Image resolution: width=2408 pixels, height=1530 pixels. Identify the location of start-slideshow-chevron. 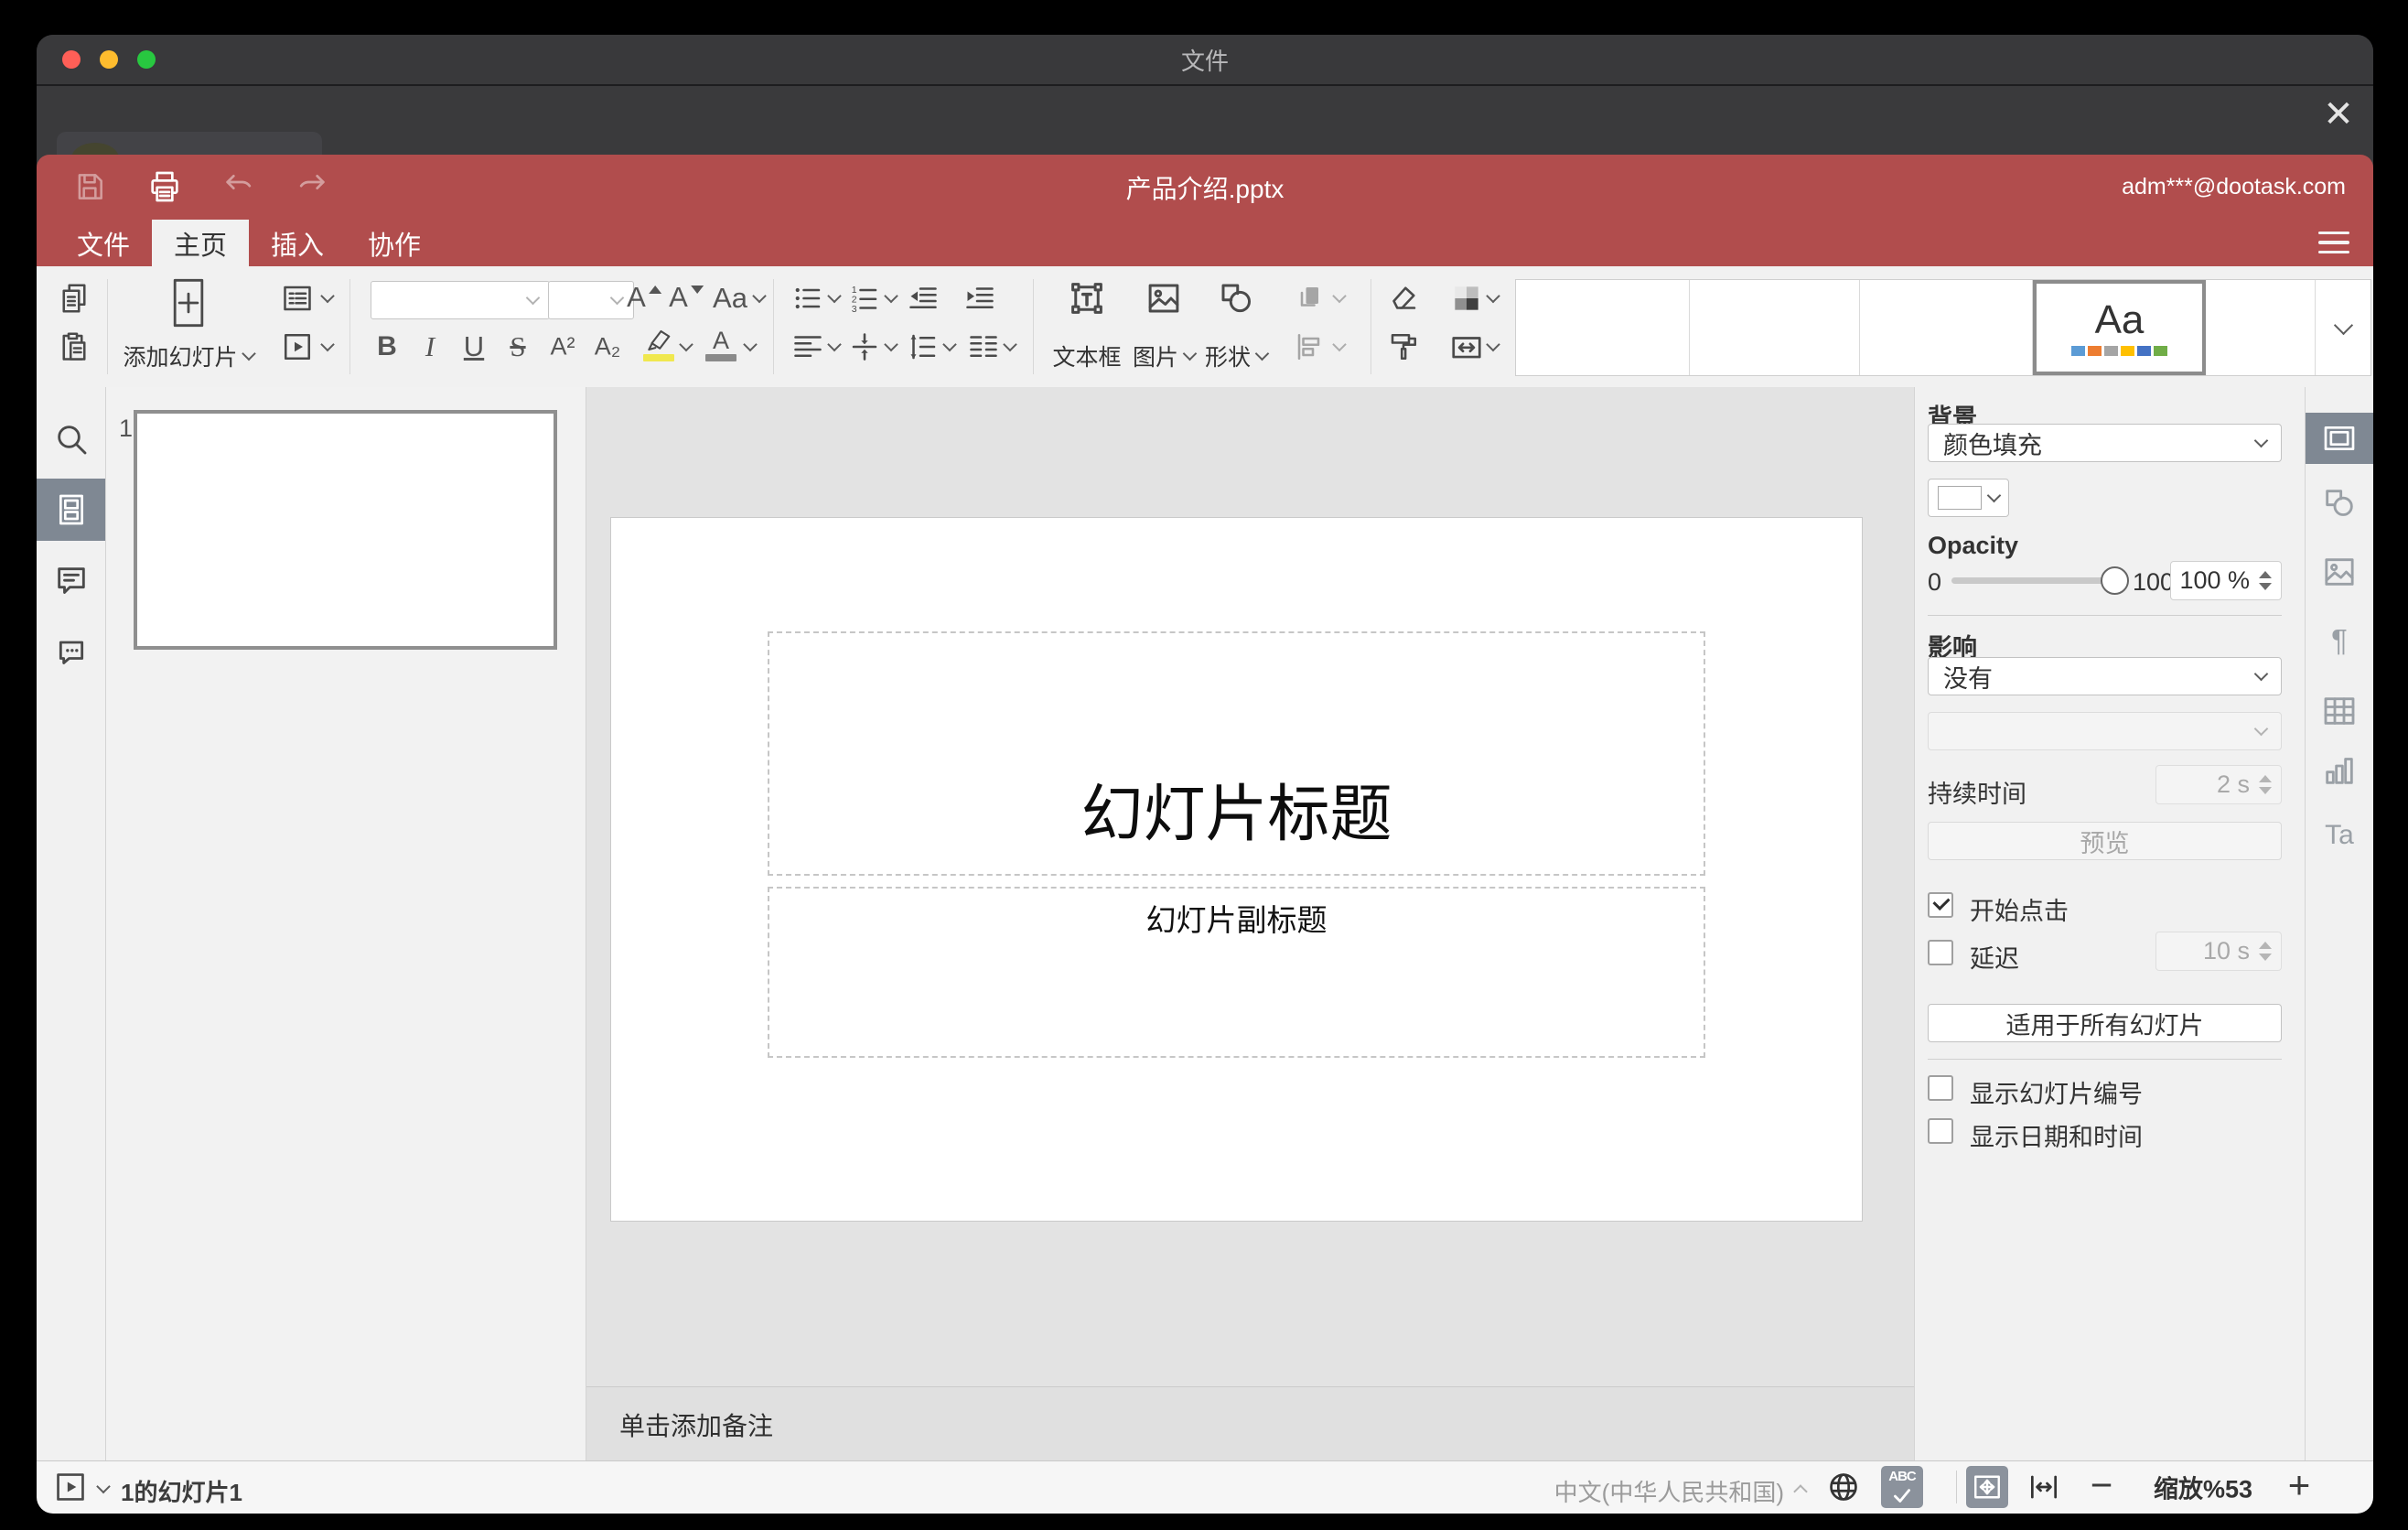
(327, 344).